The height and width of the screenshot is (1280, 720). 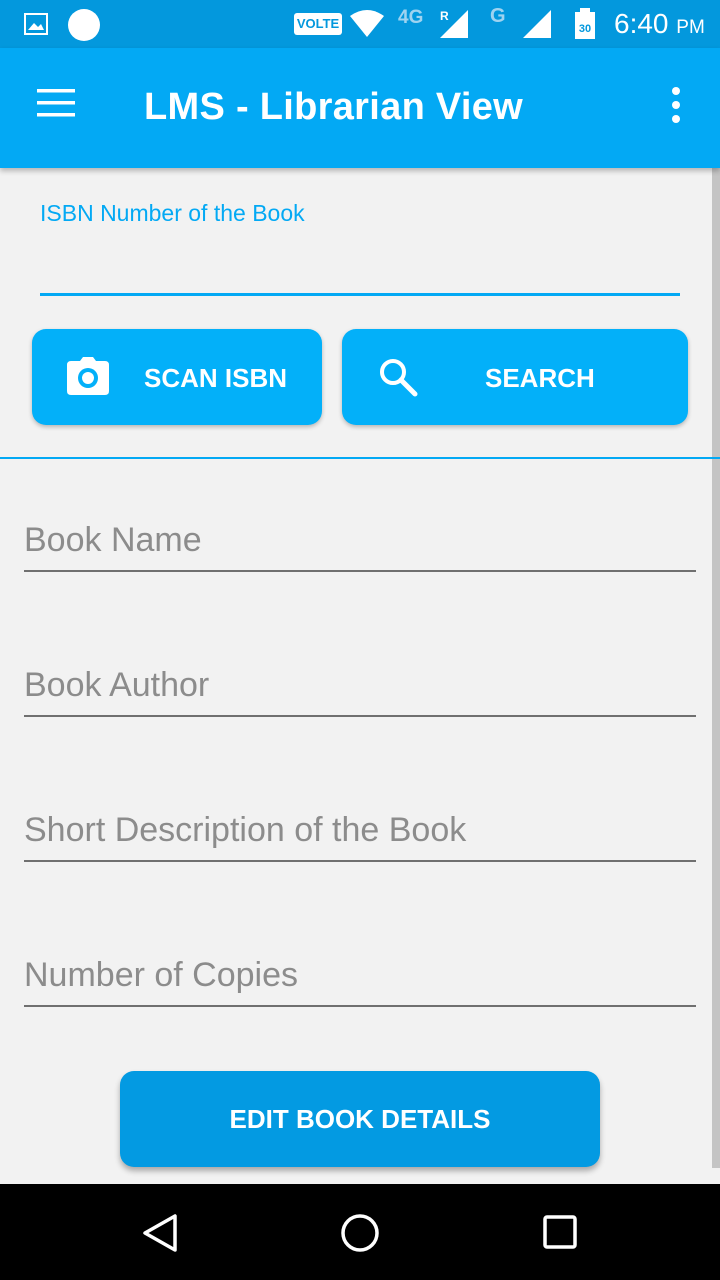 What do you see at coordinates (334, 107) in the screenshot?
I see `app-title: LMS - Librarian View` at bounding box center [334, 107].